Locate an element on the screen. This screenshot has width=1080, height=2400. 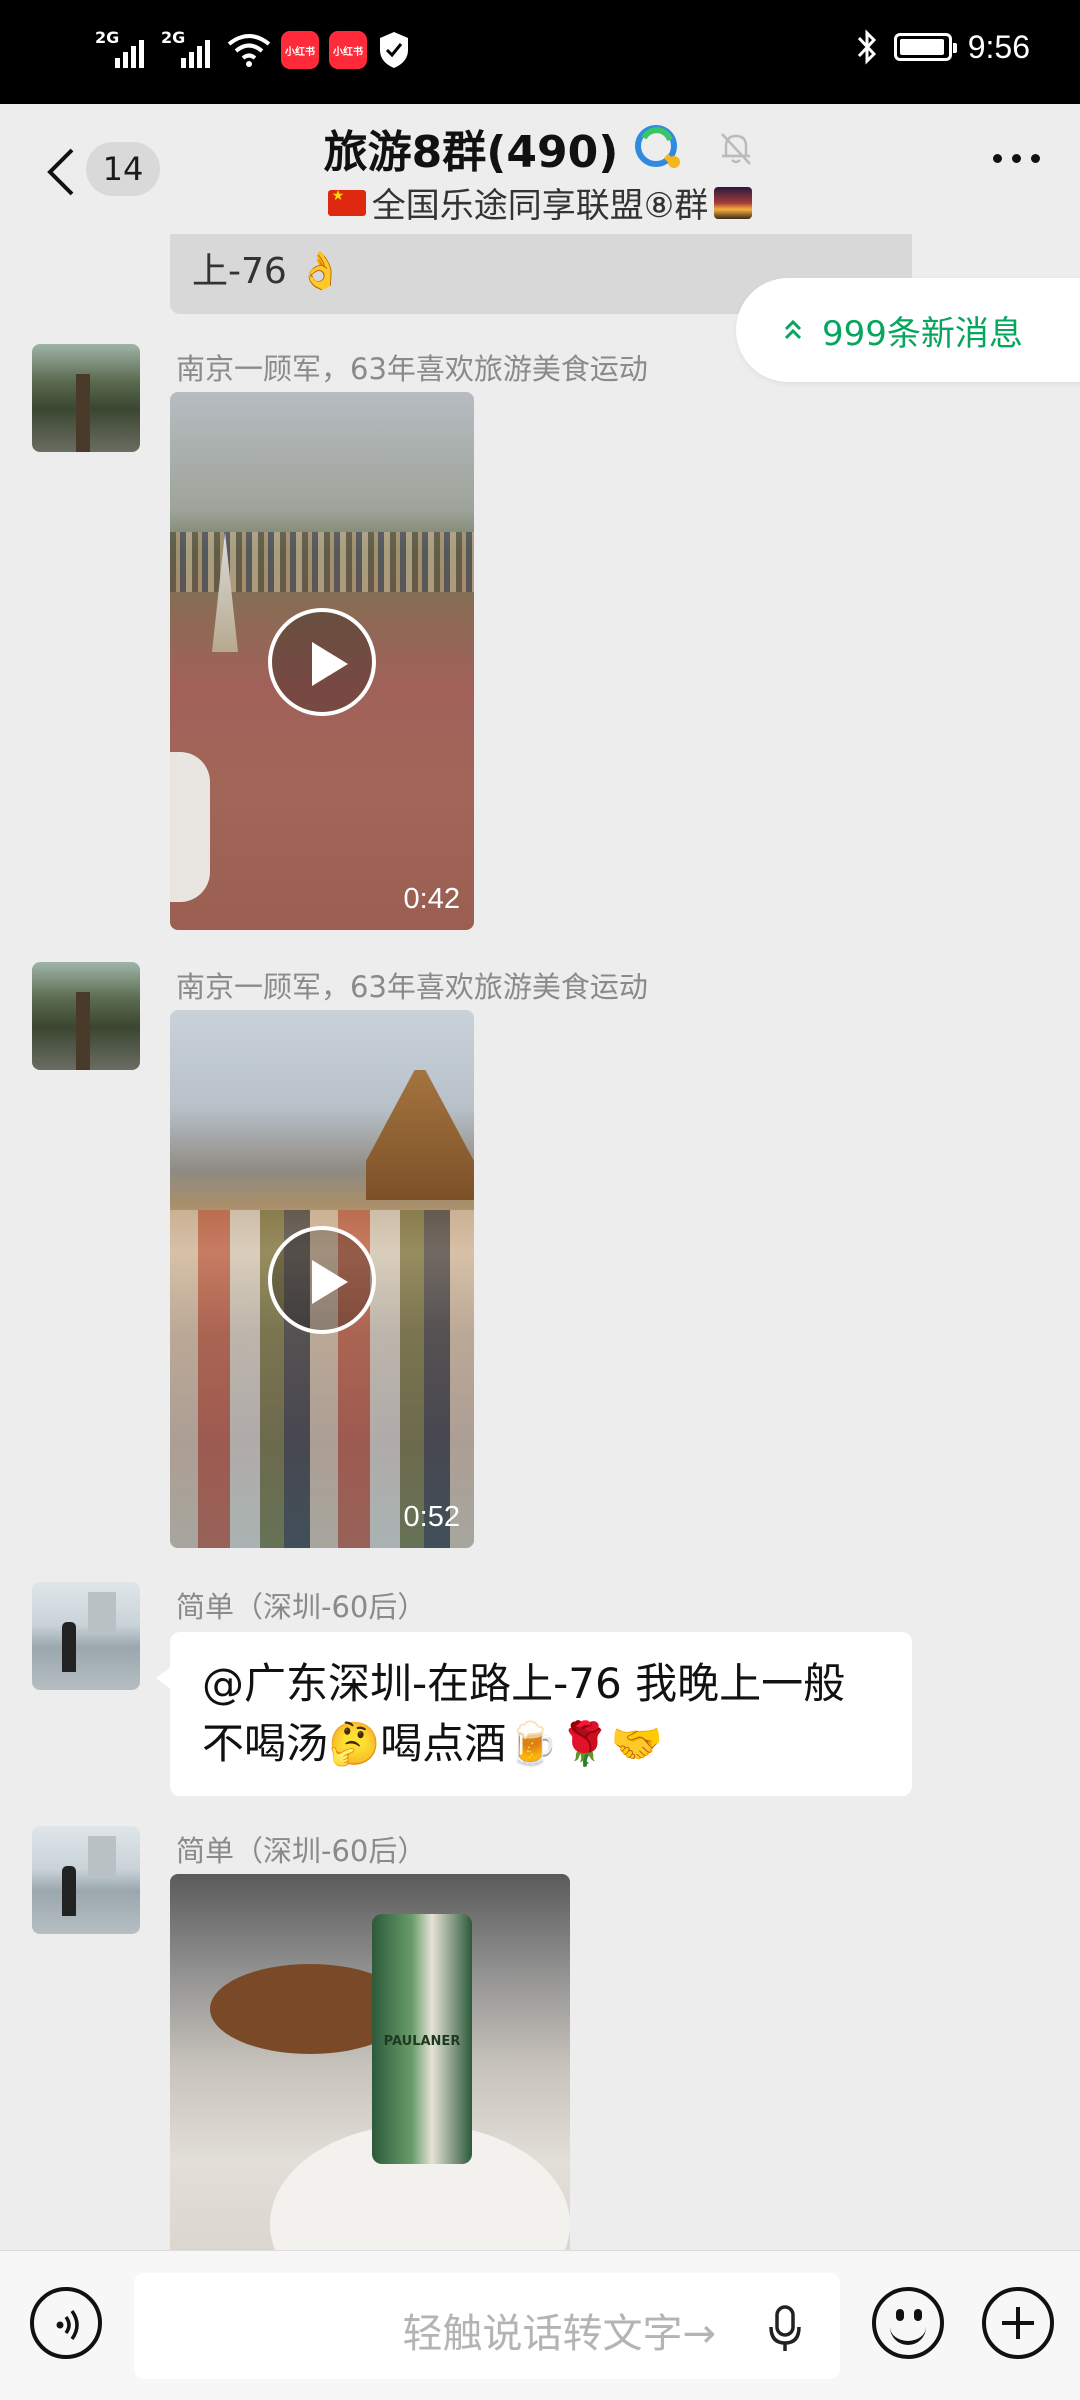
video-message: 0:42 is located at coordinates (322, 661).